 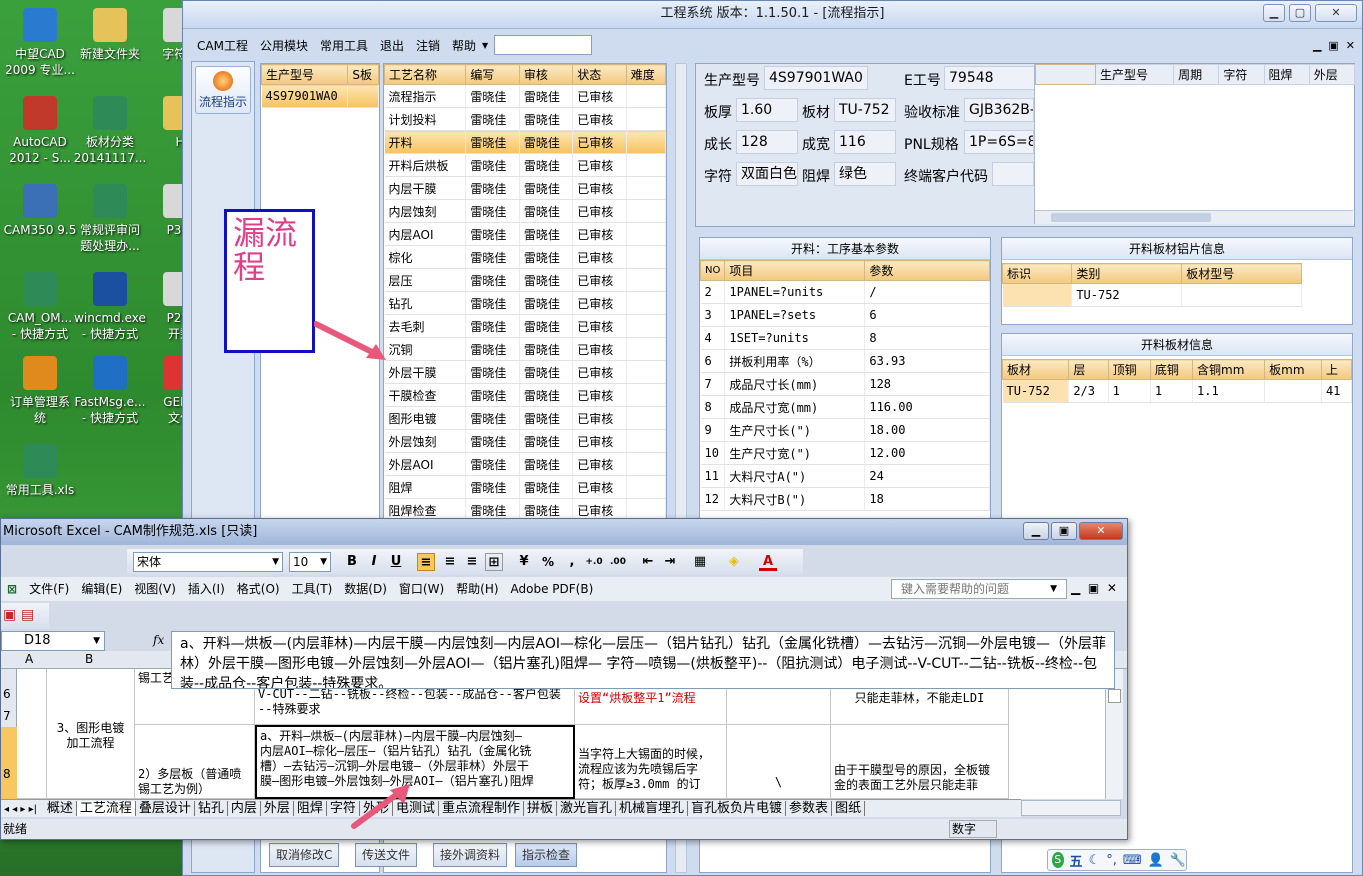 What do you see at coordinates (310, 562) in the screenshot?
I see `size-select: 10 ▼` at bounding box center [310, 562].